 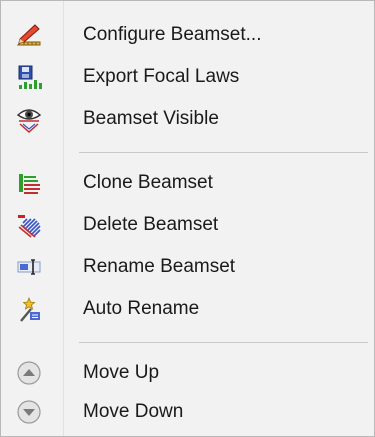 What do you see at coordinates (29, 77) in the screenshot?
I see `save-disk-bars-icon` at bounding box center [29, 77].